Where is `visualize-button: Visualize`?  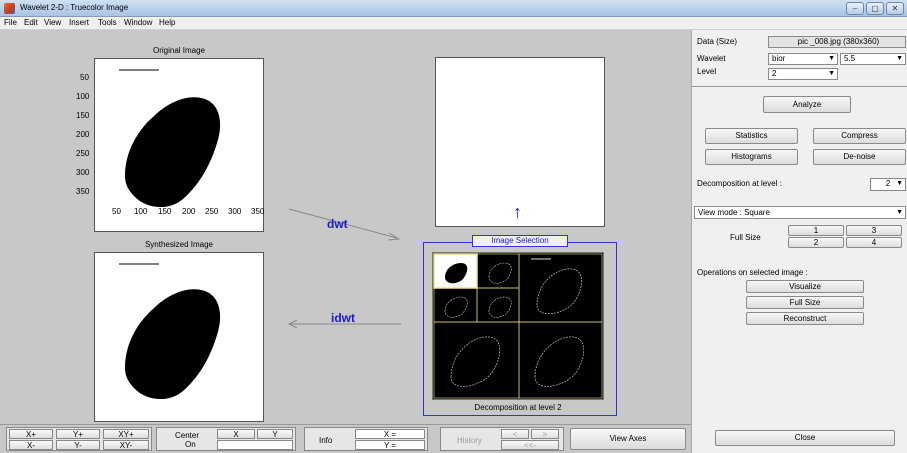
visualize-button: Visualize is located at coordinates (805, 286).